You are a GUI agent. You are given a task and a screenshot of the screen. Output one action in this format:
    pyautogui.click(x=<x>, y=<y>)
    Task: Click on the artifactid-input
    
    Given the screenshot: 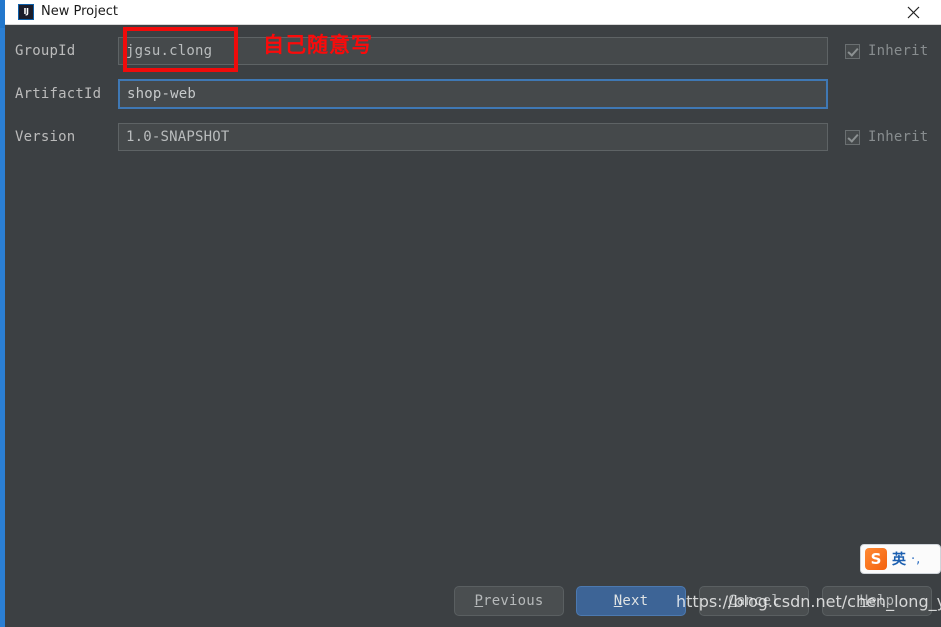 What is the action you would take?
    pyautogui.click(x=473, y=94)
    